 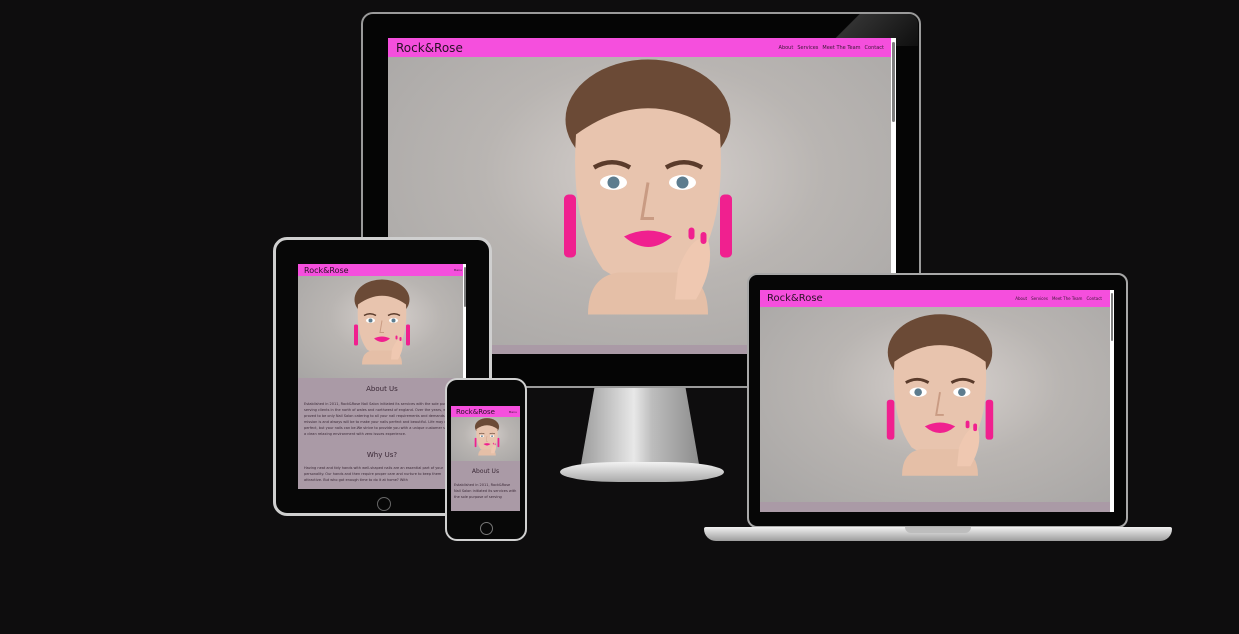 What do you see at coordinates (786, 48) in the screenshot?
I see `nav-link-about: About` at bounding box center [786, 48].